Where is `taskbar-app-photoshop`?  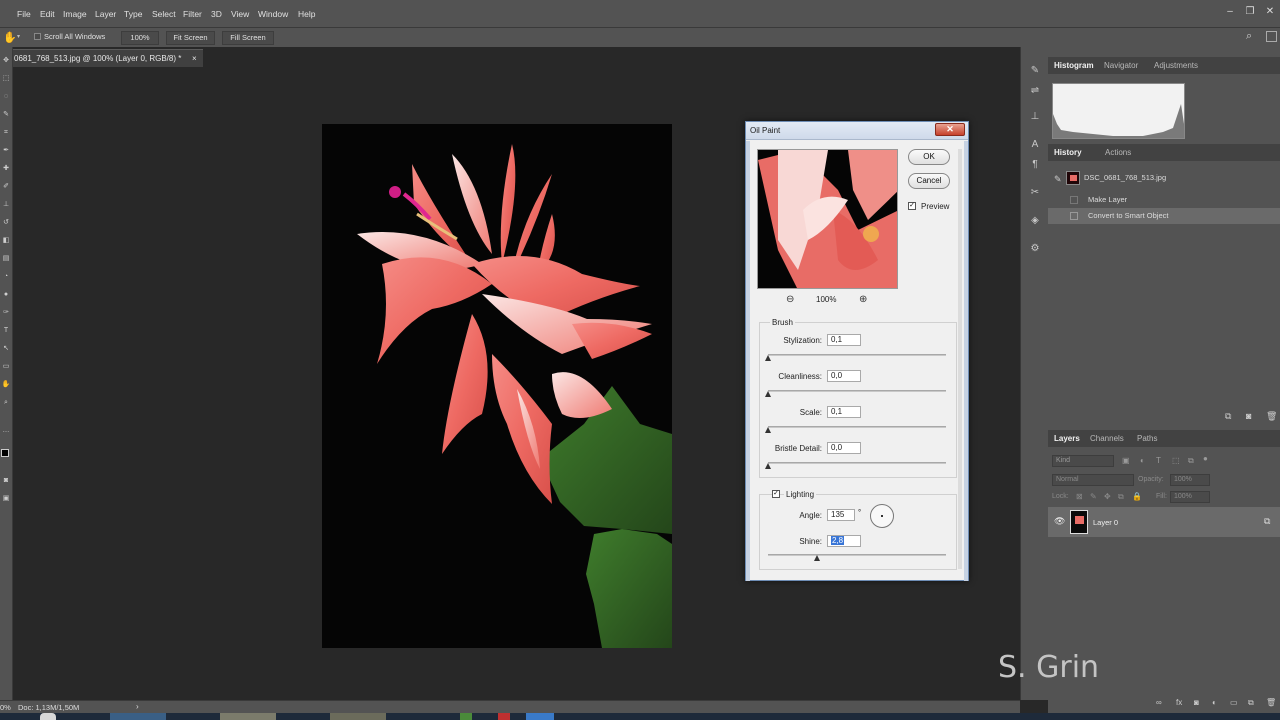 taskbar-app-photoshop is located at coordinates (138, 716).